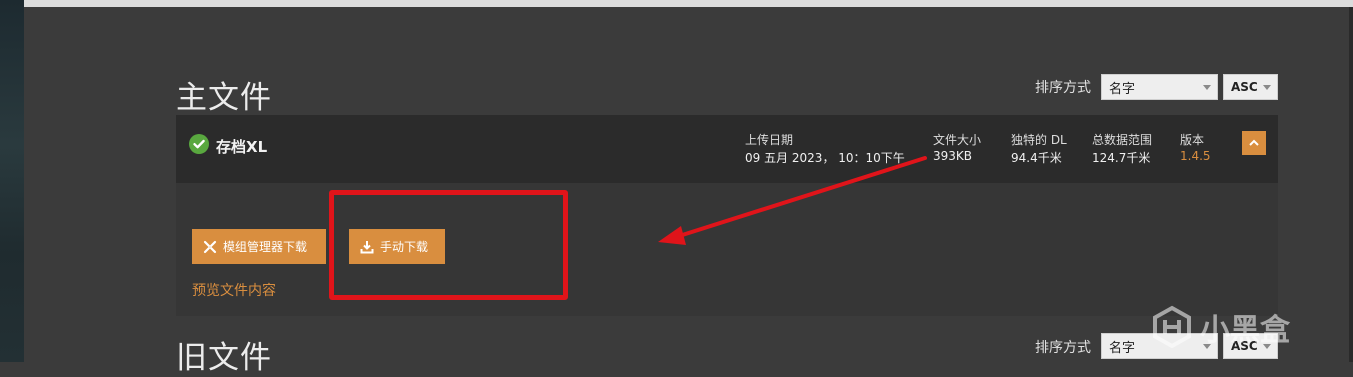 The height and width of the screenshot is (377, 1353). Describe the element at coordinates (1172, 327) in the screenshot. I see `heybox-logo-icon` at that location.